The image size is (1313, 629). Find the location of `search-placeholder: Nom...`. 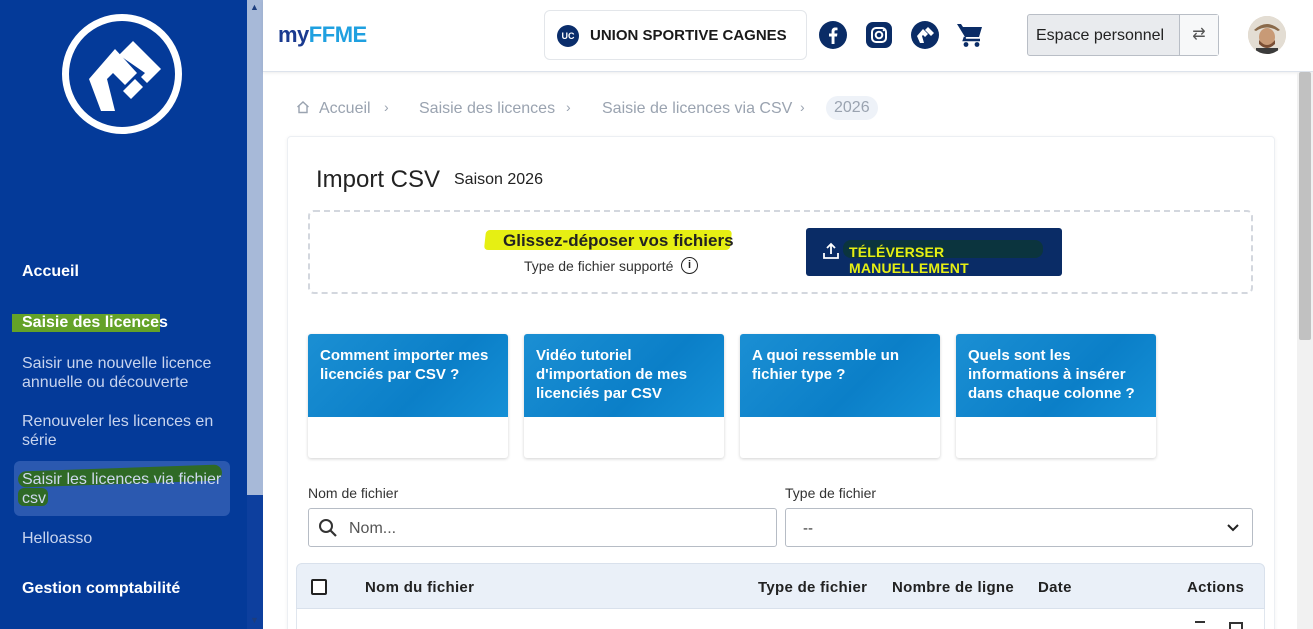

search-placeholder: Nom... is located at coordinates (373, 528).